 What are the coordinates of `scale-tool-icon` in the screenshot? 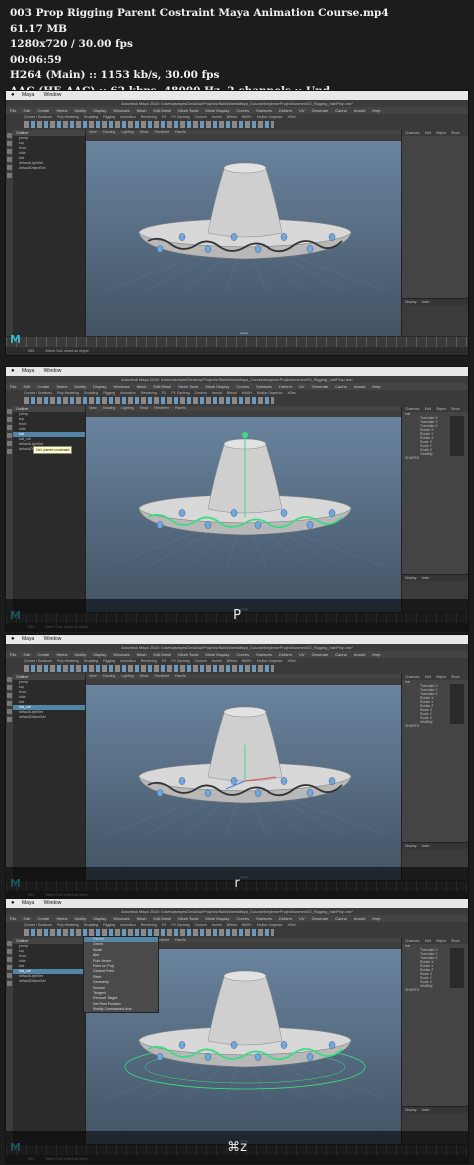 It's located at (9, 451).